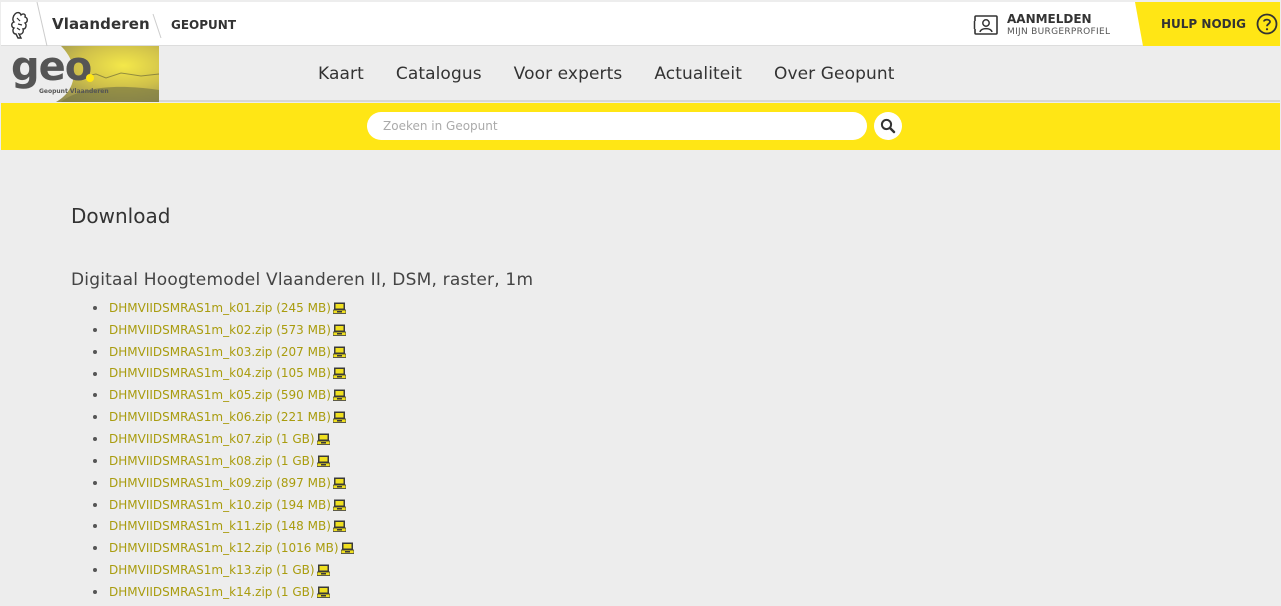 Image resolution: width=1281 pixels, height=606 pixels. I want to click on list-item: DHMVIIDSMRAS1m_k05.zip (590 MB), so click(223, 395).